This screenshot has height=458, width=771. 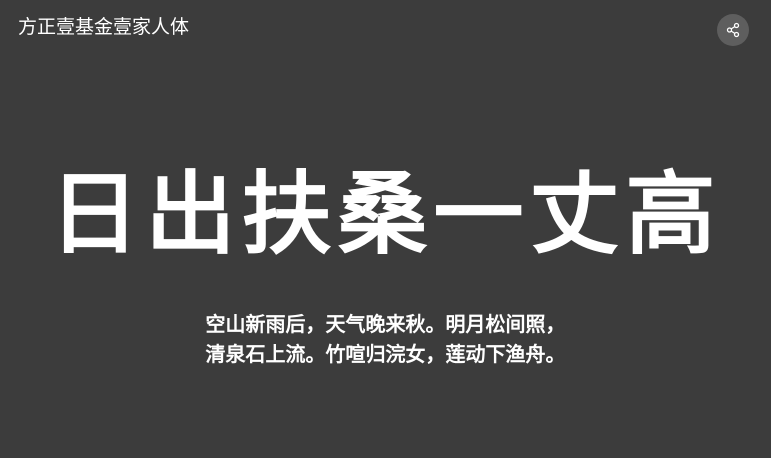 What do you see at coordinates (385, 324) in the screenshot?
I see `poem-line: 空山新雨后，天气晚来秋。明月松间照，` at bounding box center [385, 324].